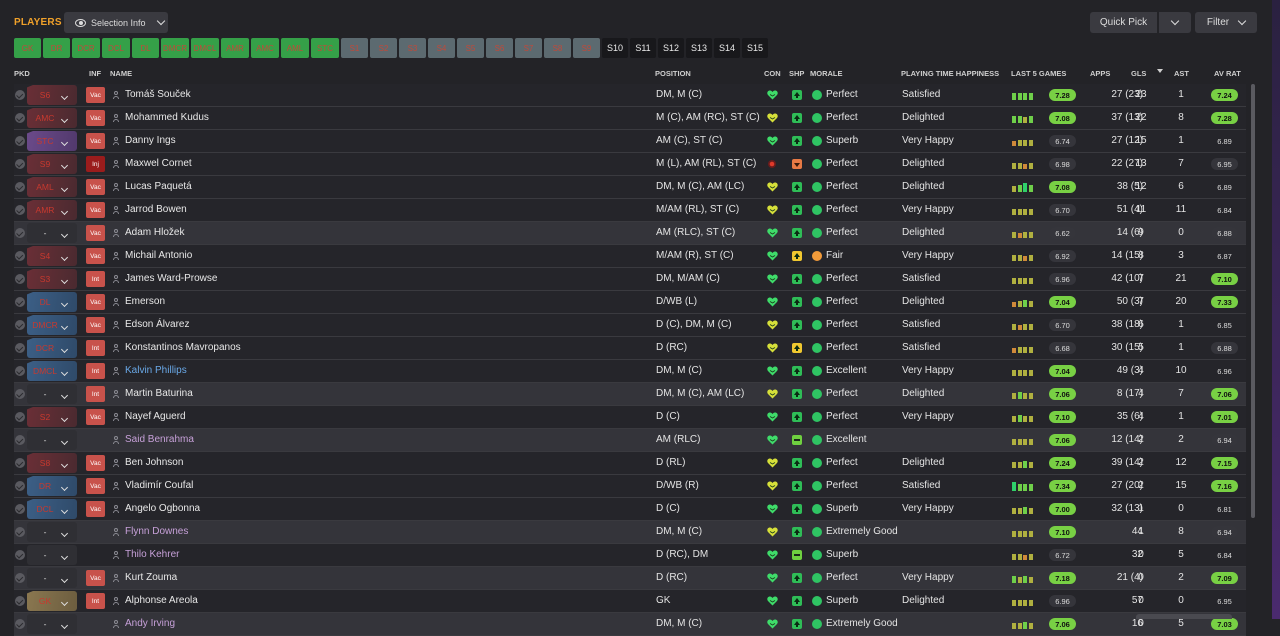 This screenshot has height=636, width=1280. Describe the element at coordinates (157, 324) in the screenshot. I see `player-name: Edson Álvarez` at that location.